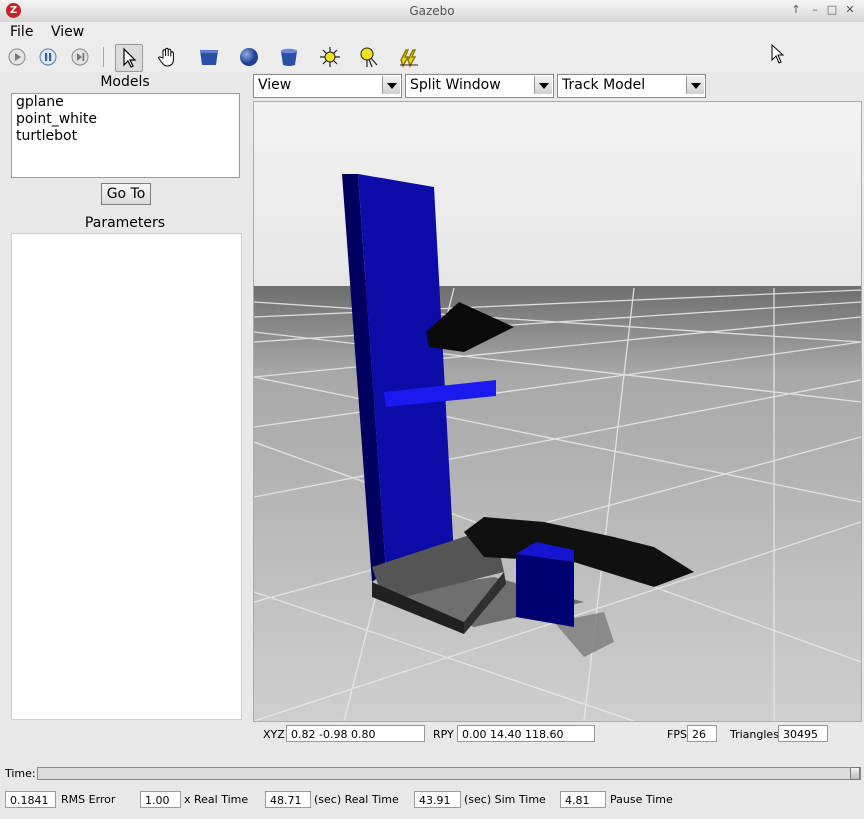  What do you see at coordinates (209, 57) in the screenshot?
I see `box-icon` at bounding box center [209, 57].